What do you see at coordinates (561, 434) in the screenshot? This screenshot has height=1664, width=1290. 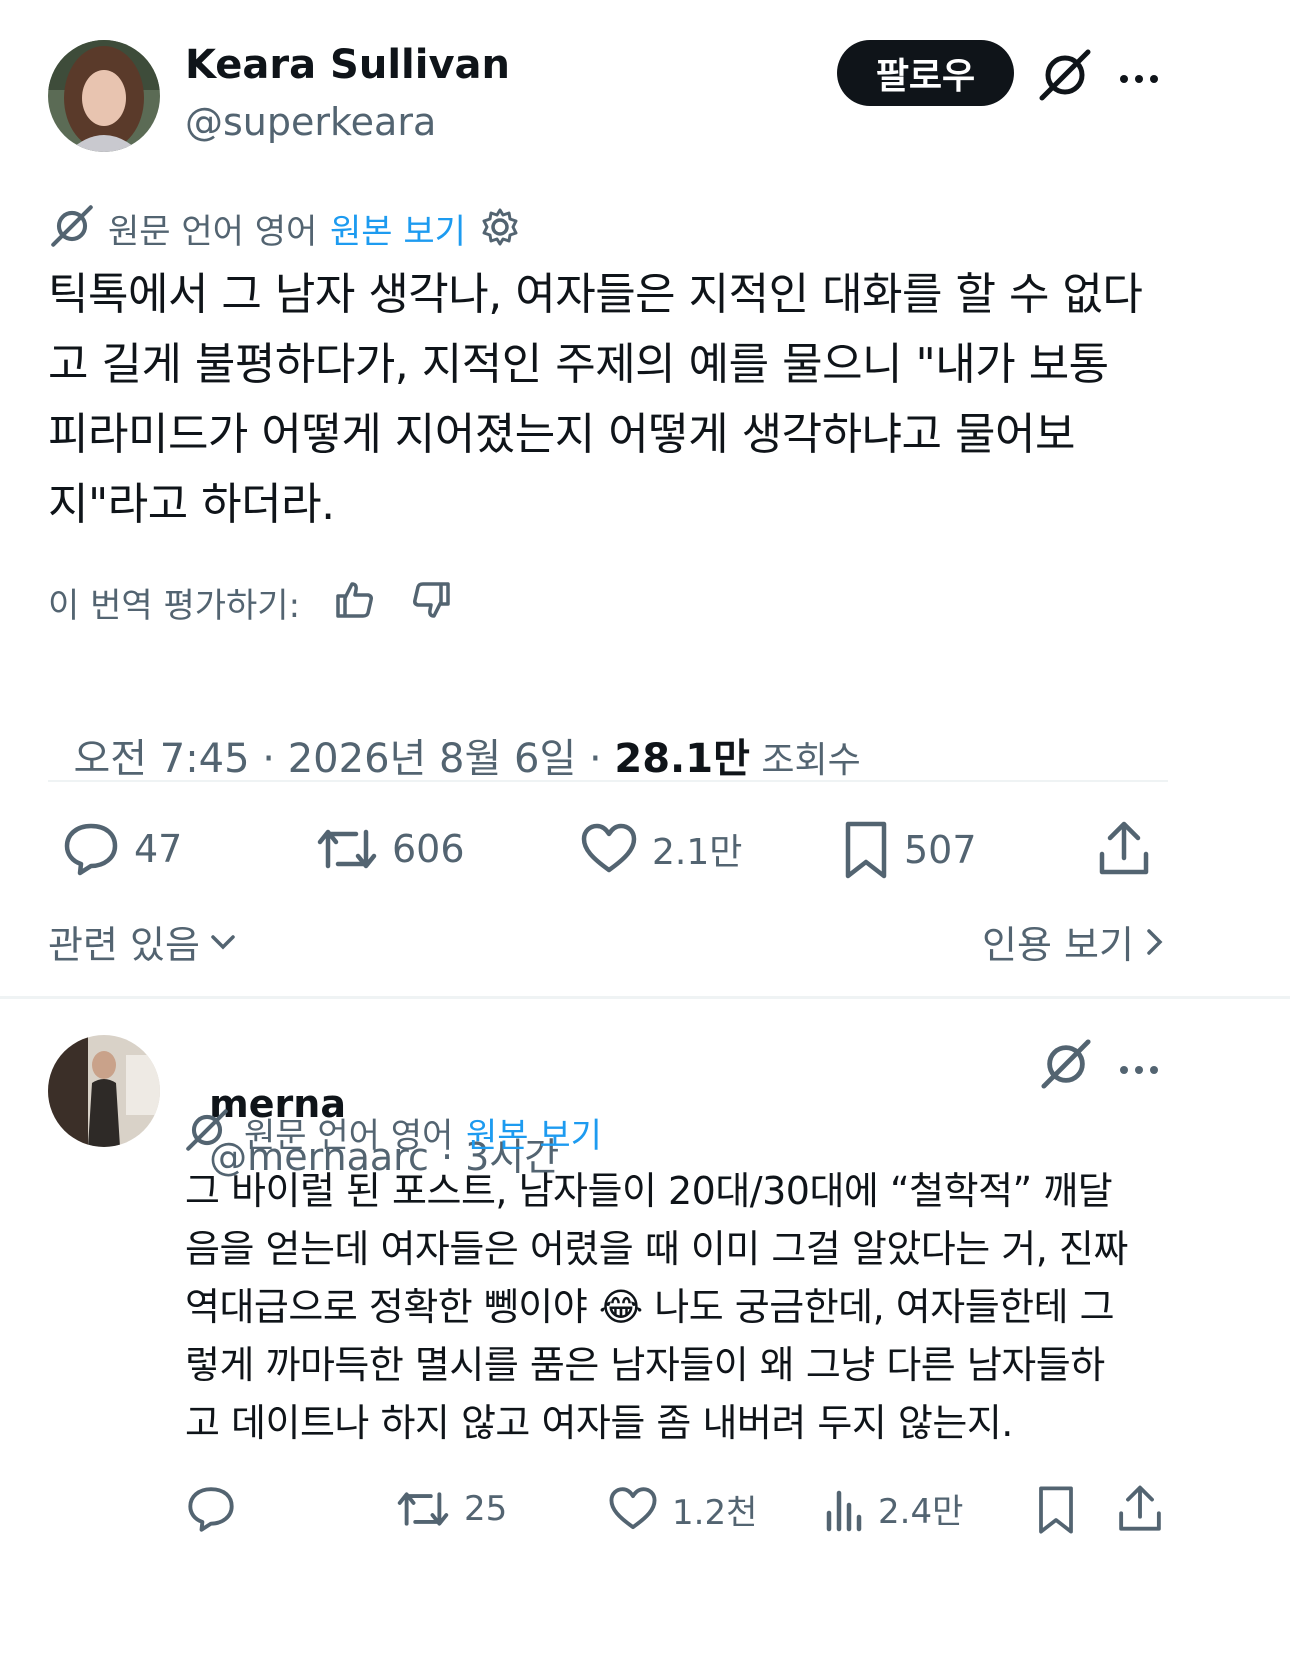 I see `tweet-text-line: 피라미드가 어떻게 지어졌는지 어떻게 생각하냐고 물어보` at bounding box center [561, 434].